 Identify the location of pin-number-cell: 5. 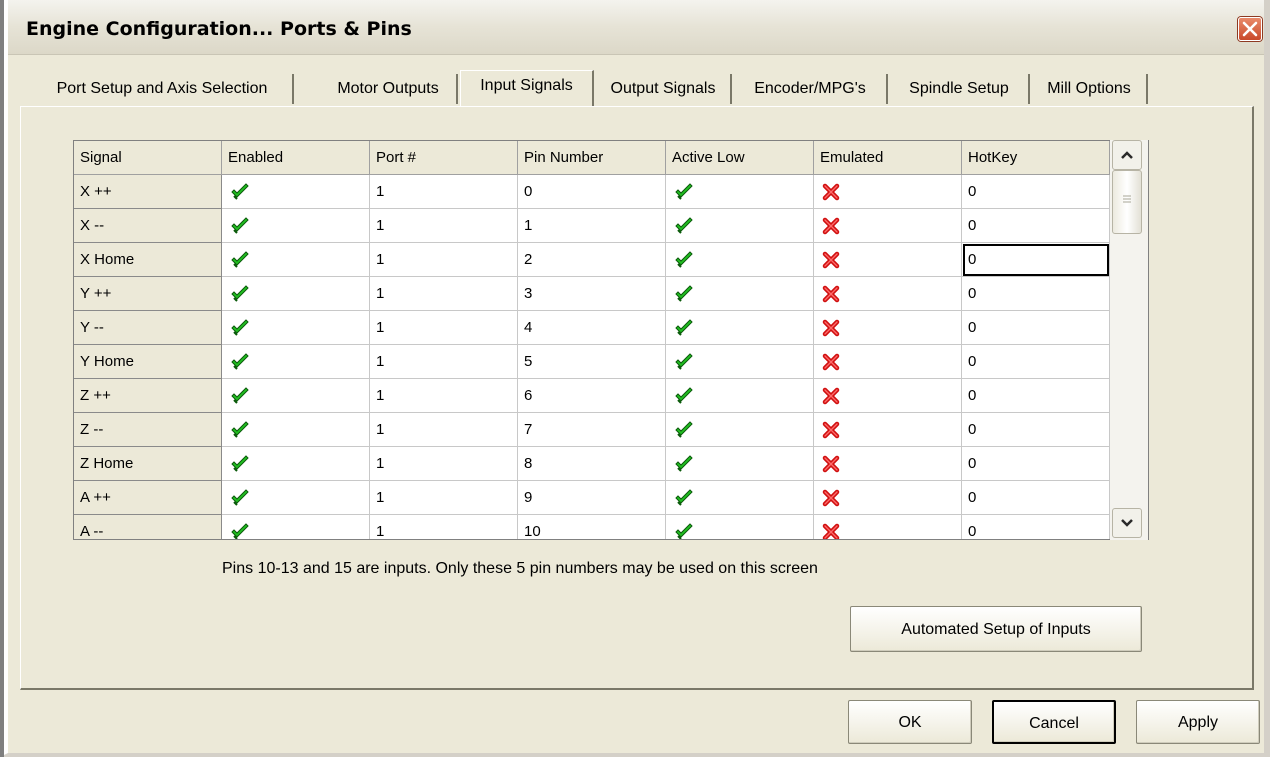
(592, 362).